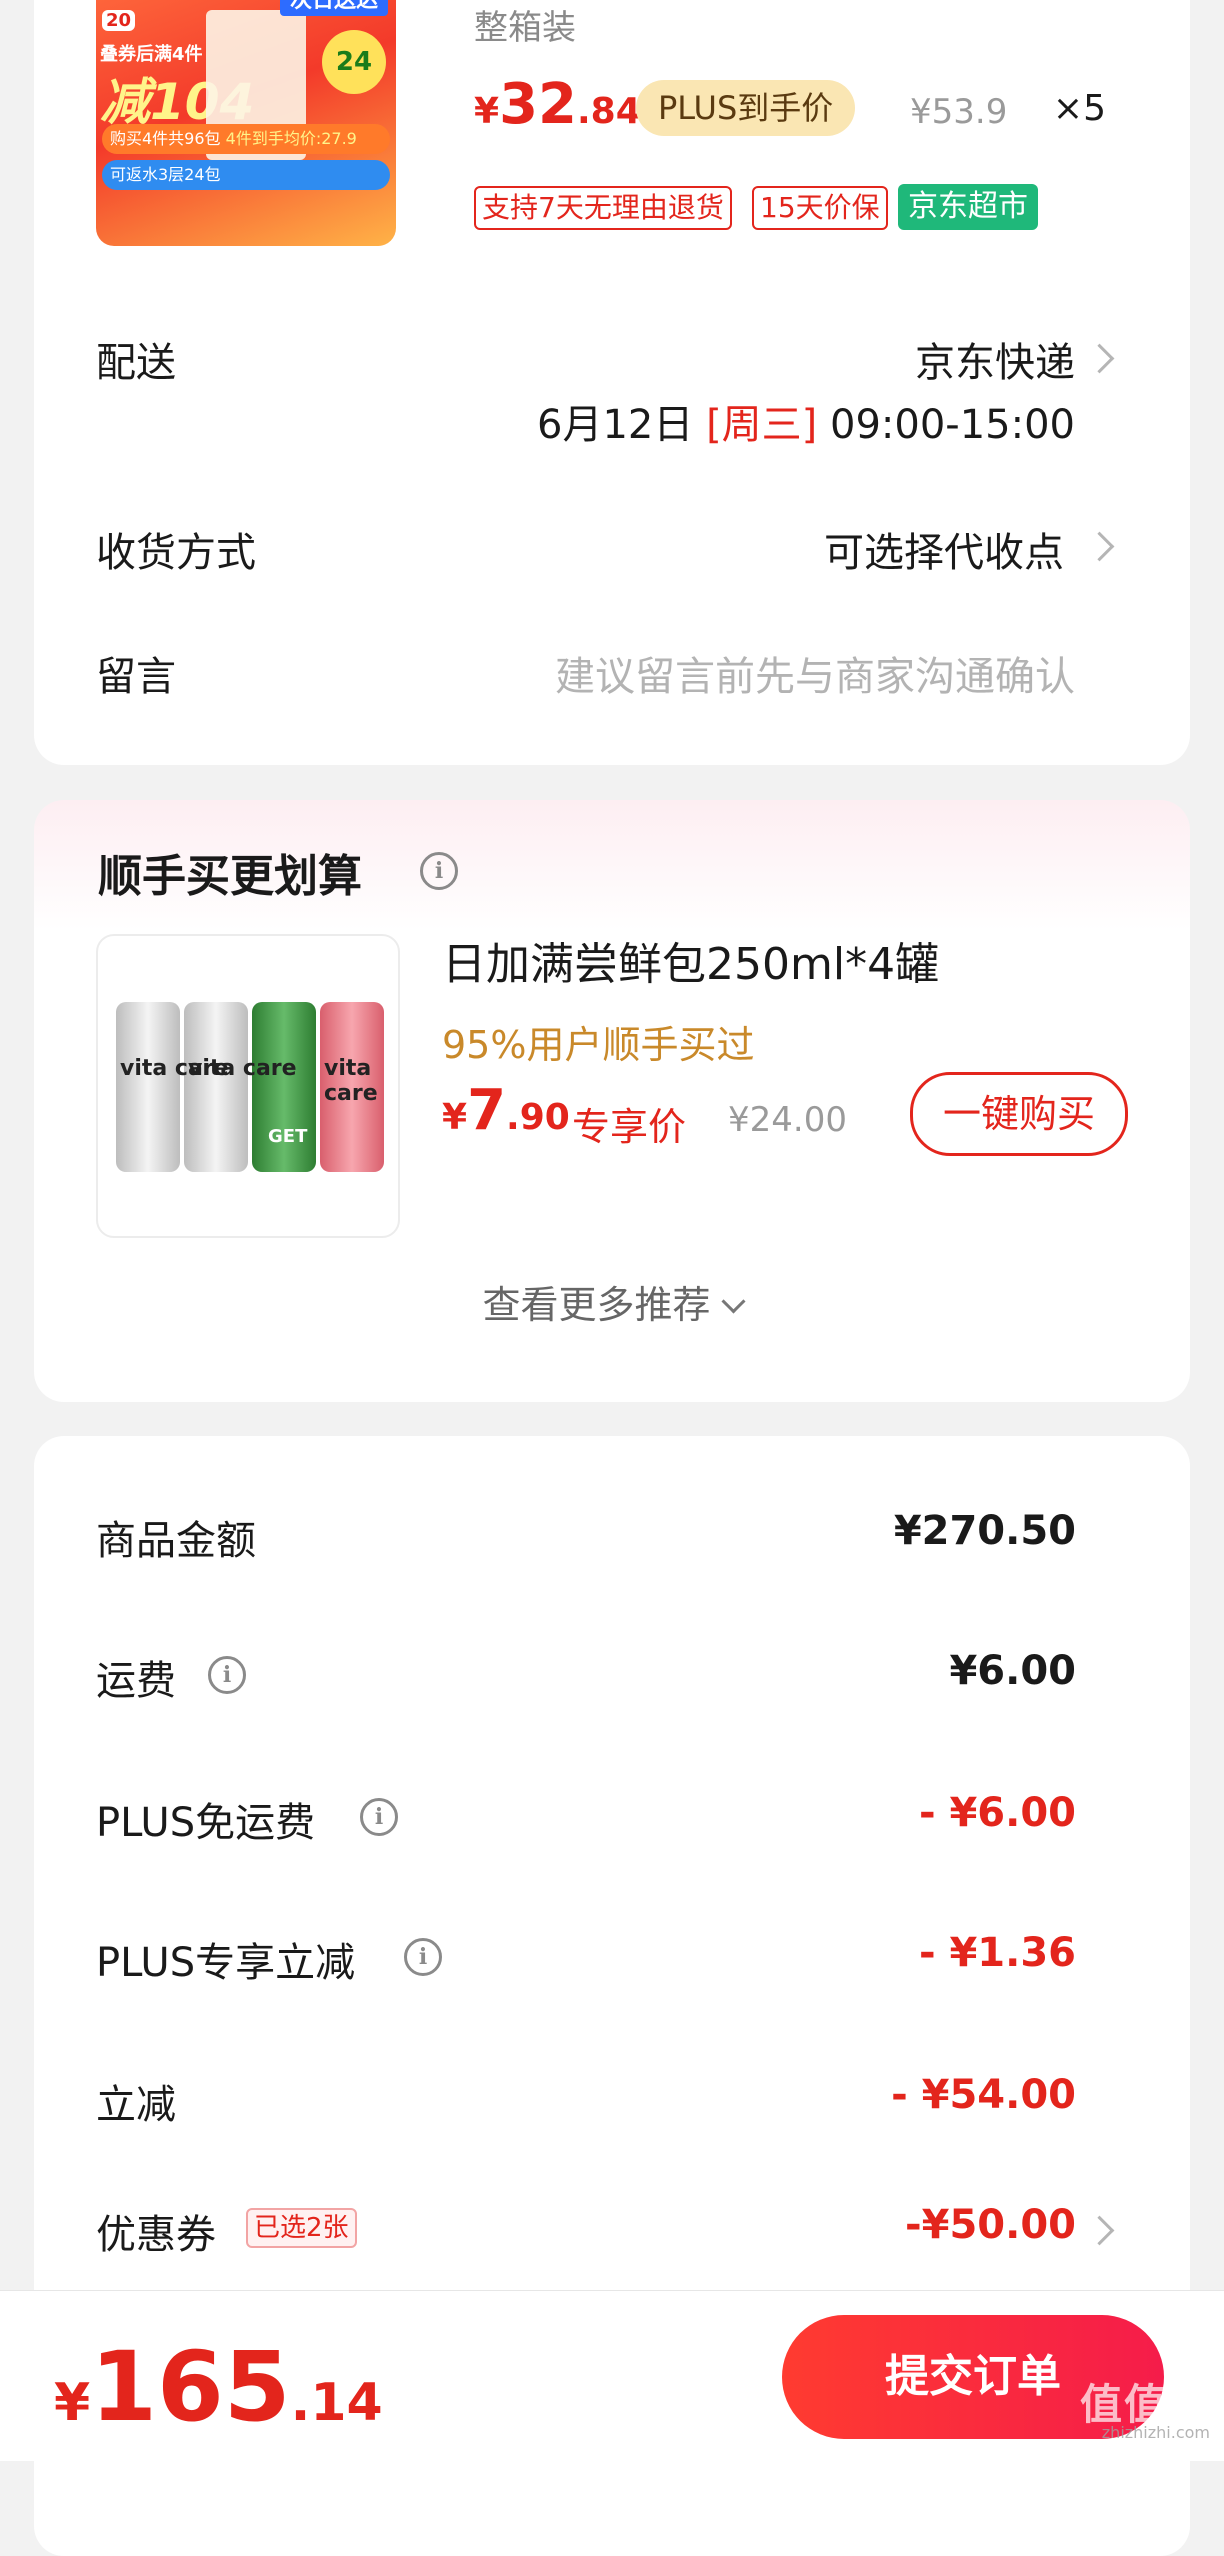  Describe the element at coordinates (959, 112) in the screenshot. I see `original-price: ¥53.9` at that location.